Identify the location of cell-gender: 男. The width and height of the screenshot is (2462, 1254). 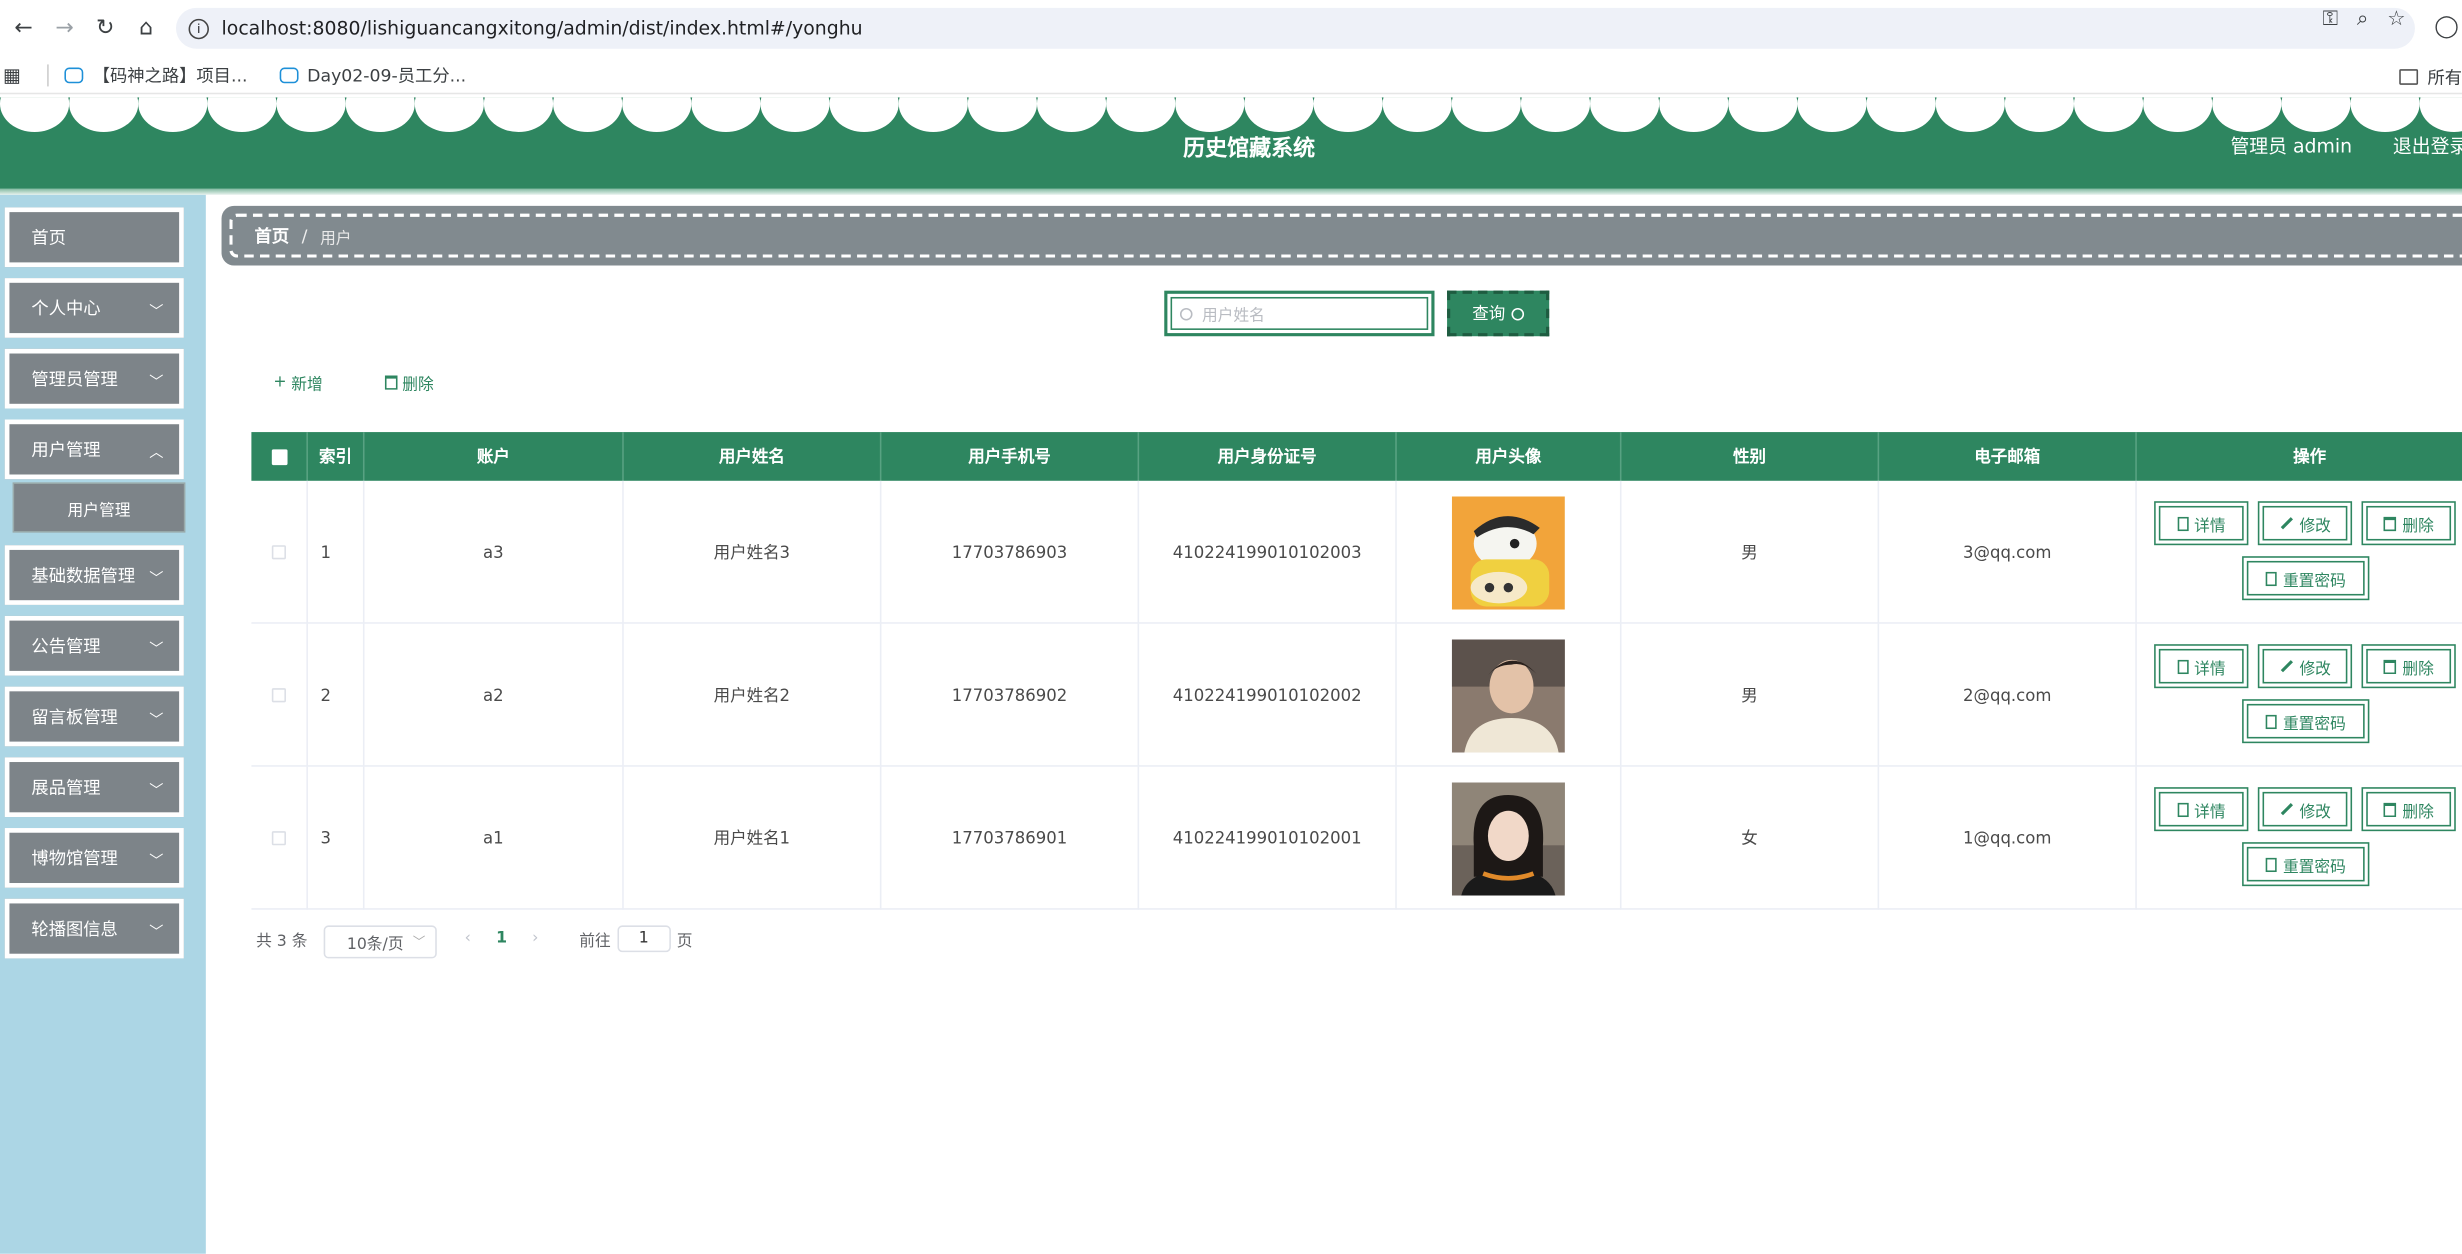
(1750, 695).